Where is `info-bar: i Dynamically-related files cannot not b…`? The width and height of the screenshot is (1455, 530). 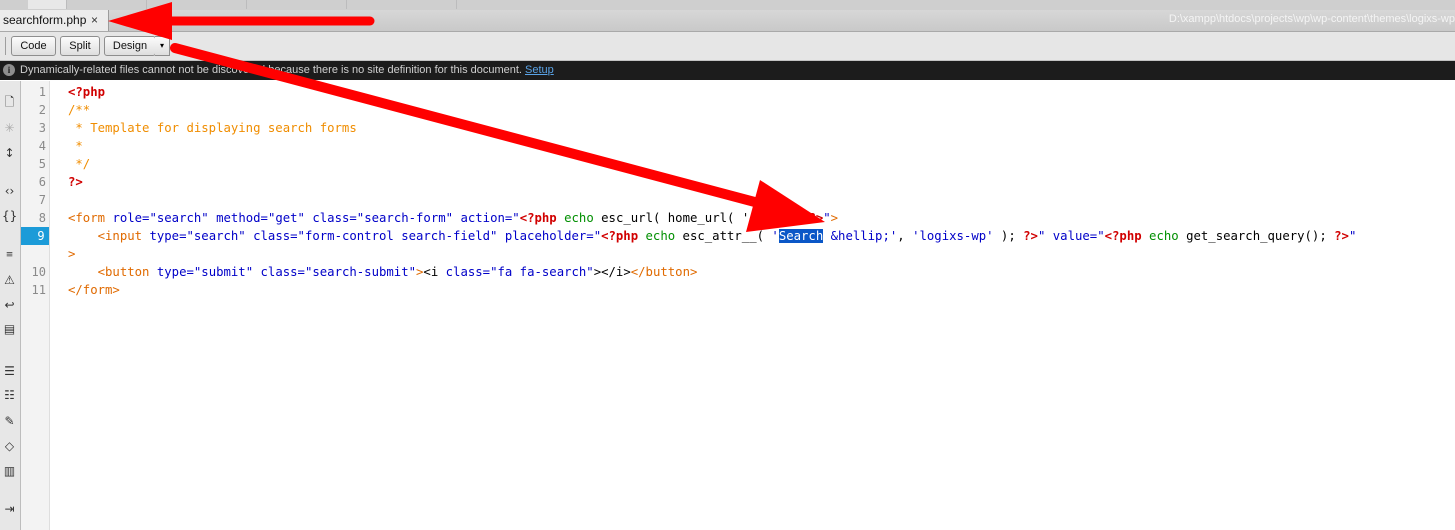 info-bar: i Dynamically-related files cannot not b… is located at coordinates (727, 70).